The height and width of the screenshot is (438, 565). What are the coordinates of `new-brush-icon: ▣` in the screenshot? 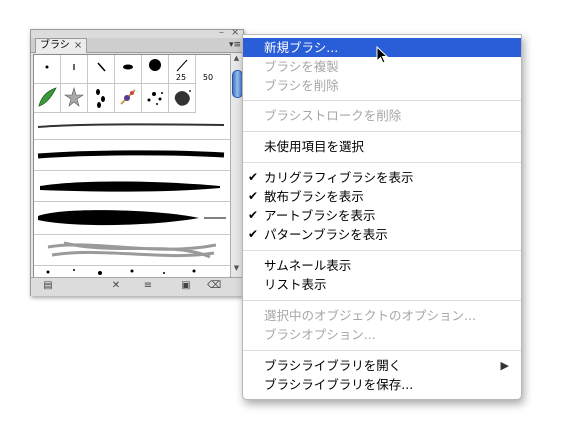 It's located at (186, 286).